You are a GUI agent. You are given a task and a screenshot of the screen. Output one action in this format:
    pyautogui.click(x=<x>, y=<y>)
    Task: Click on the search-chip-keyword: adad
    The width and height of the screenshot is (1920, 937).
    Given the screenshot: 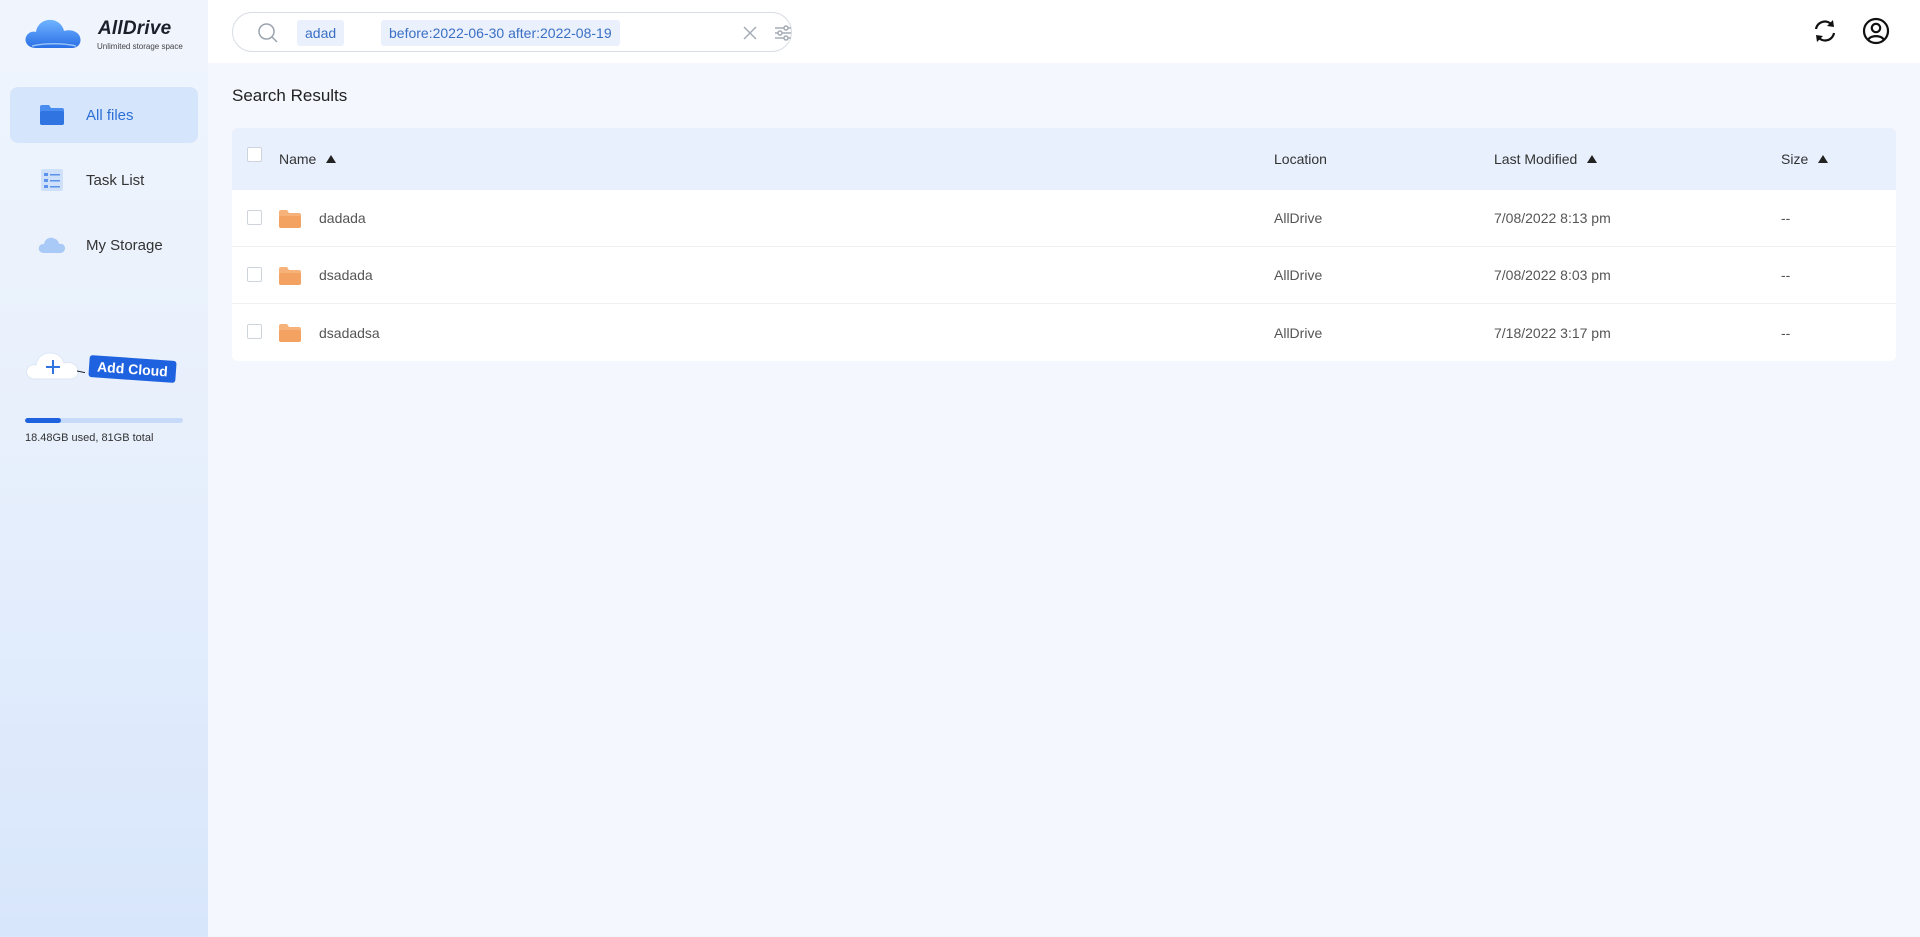 What is the action you would take?
    pyautogui.click(x=321, y=33)
    